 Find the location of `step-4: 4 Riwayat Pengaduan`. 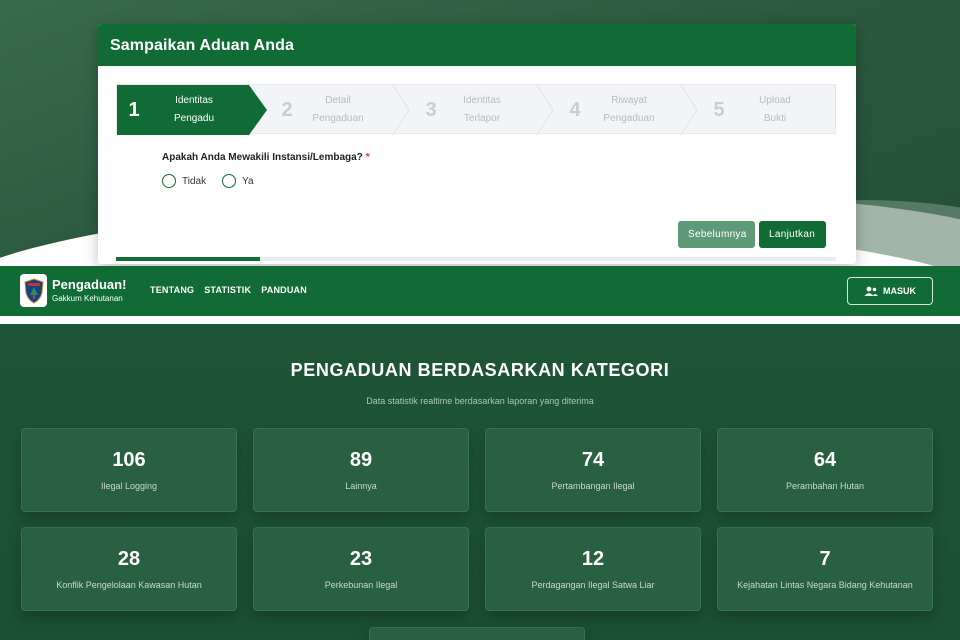

step-4: 4 Riwayat Pengaduan is located at coordinates (611, 110).